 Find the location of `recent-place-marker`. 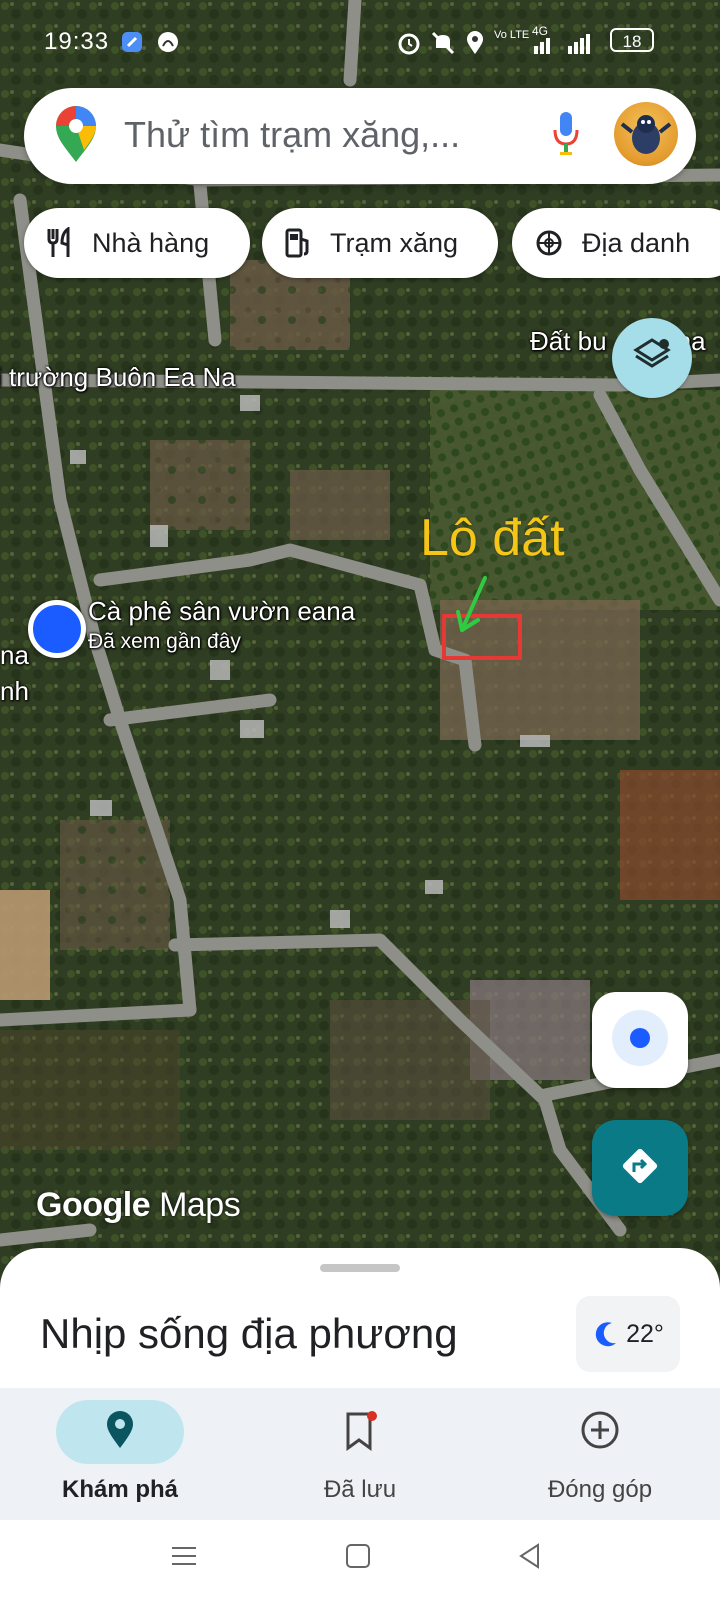

recent-place-marker is located at coordinates (57, 629).